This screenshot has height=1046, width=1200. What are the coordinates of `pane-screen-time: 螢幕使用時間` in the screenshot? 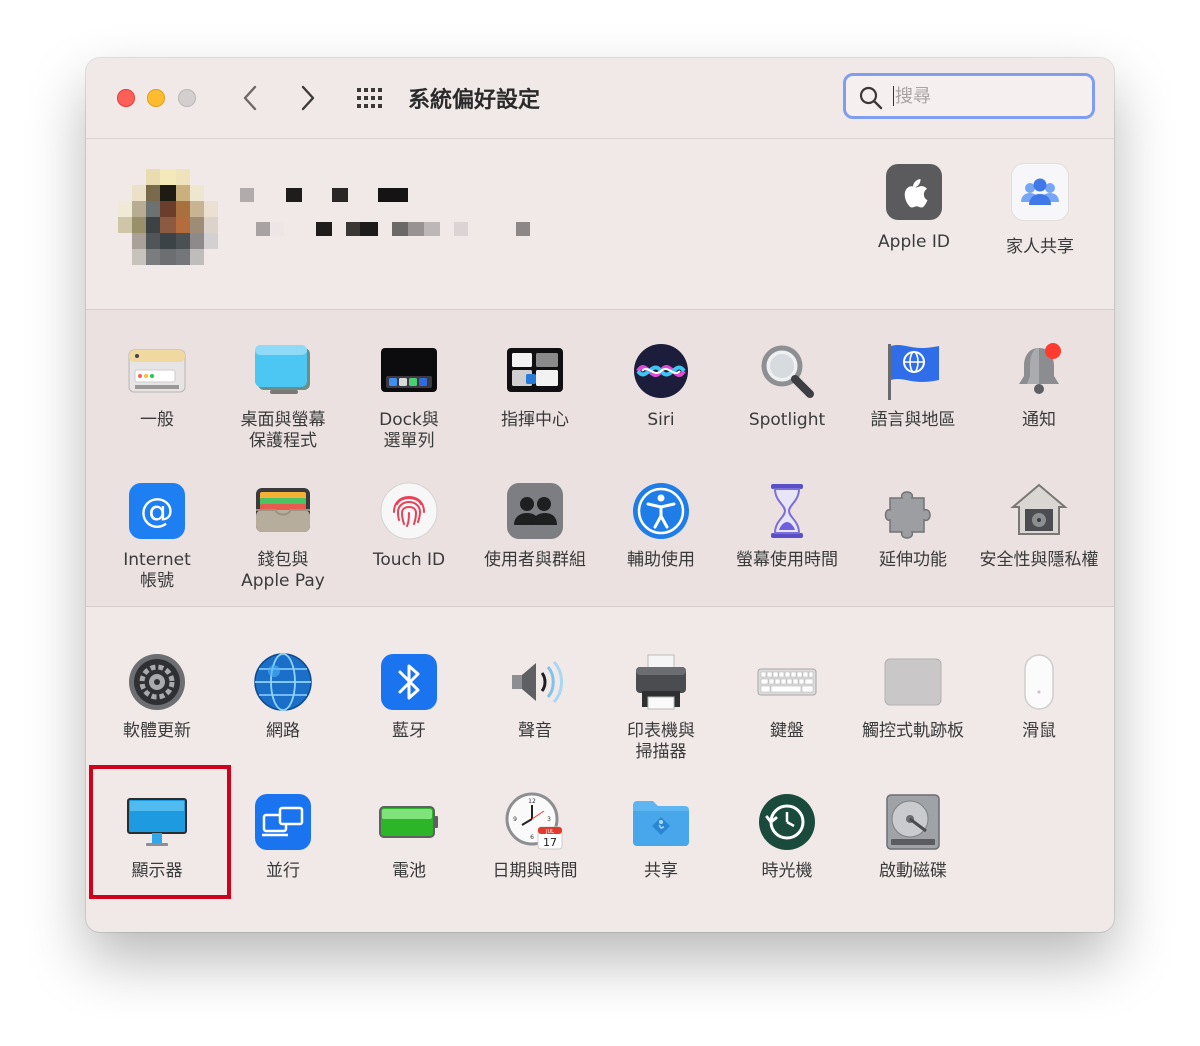 It's located at (787, 525).